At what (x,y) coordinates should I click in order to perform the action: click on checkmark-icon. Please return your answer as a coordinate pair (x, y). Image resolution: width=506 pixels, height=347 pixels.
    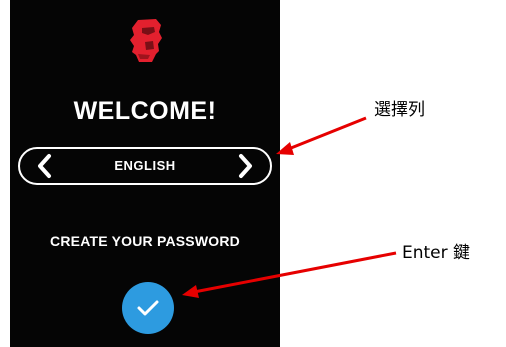
    Looking at the image, I should click on (148, 308).